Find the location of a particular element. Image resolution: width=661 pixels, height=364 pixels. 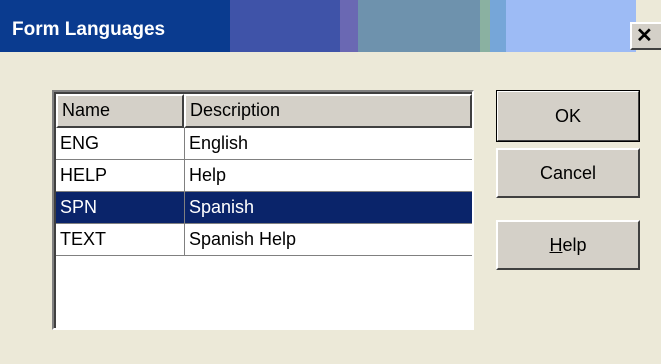

help-button-label: elp is located at coordinates (574, 245).